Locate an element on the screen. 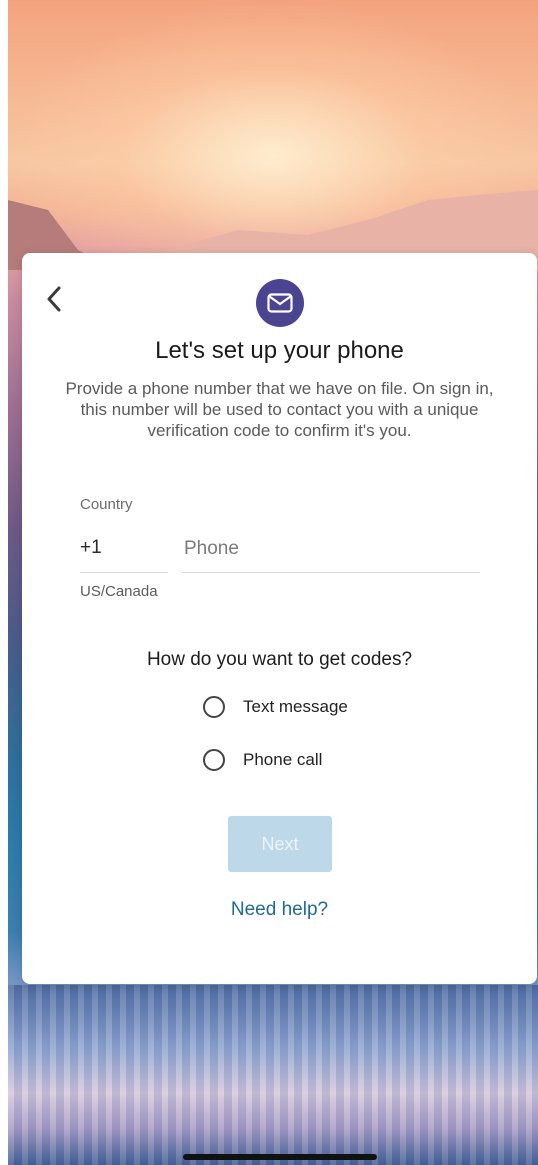  envelope-icon is located at coordinates (280, 303).